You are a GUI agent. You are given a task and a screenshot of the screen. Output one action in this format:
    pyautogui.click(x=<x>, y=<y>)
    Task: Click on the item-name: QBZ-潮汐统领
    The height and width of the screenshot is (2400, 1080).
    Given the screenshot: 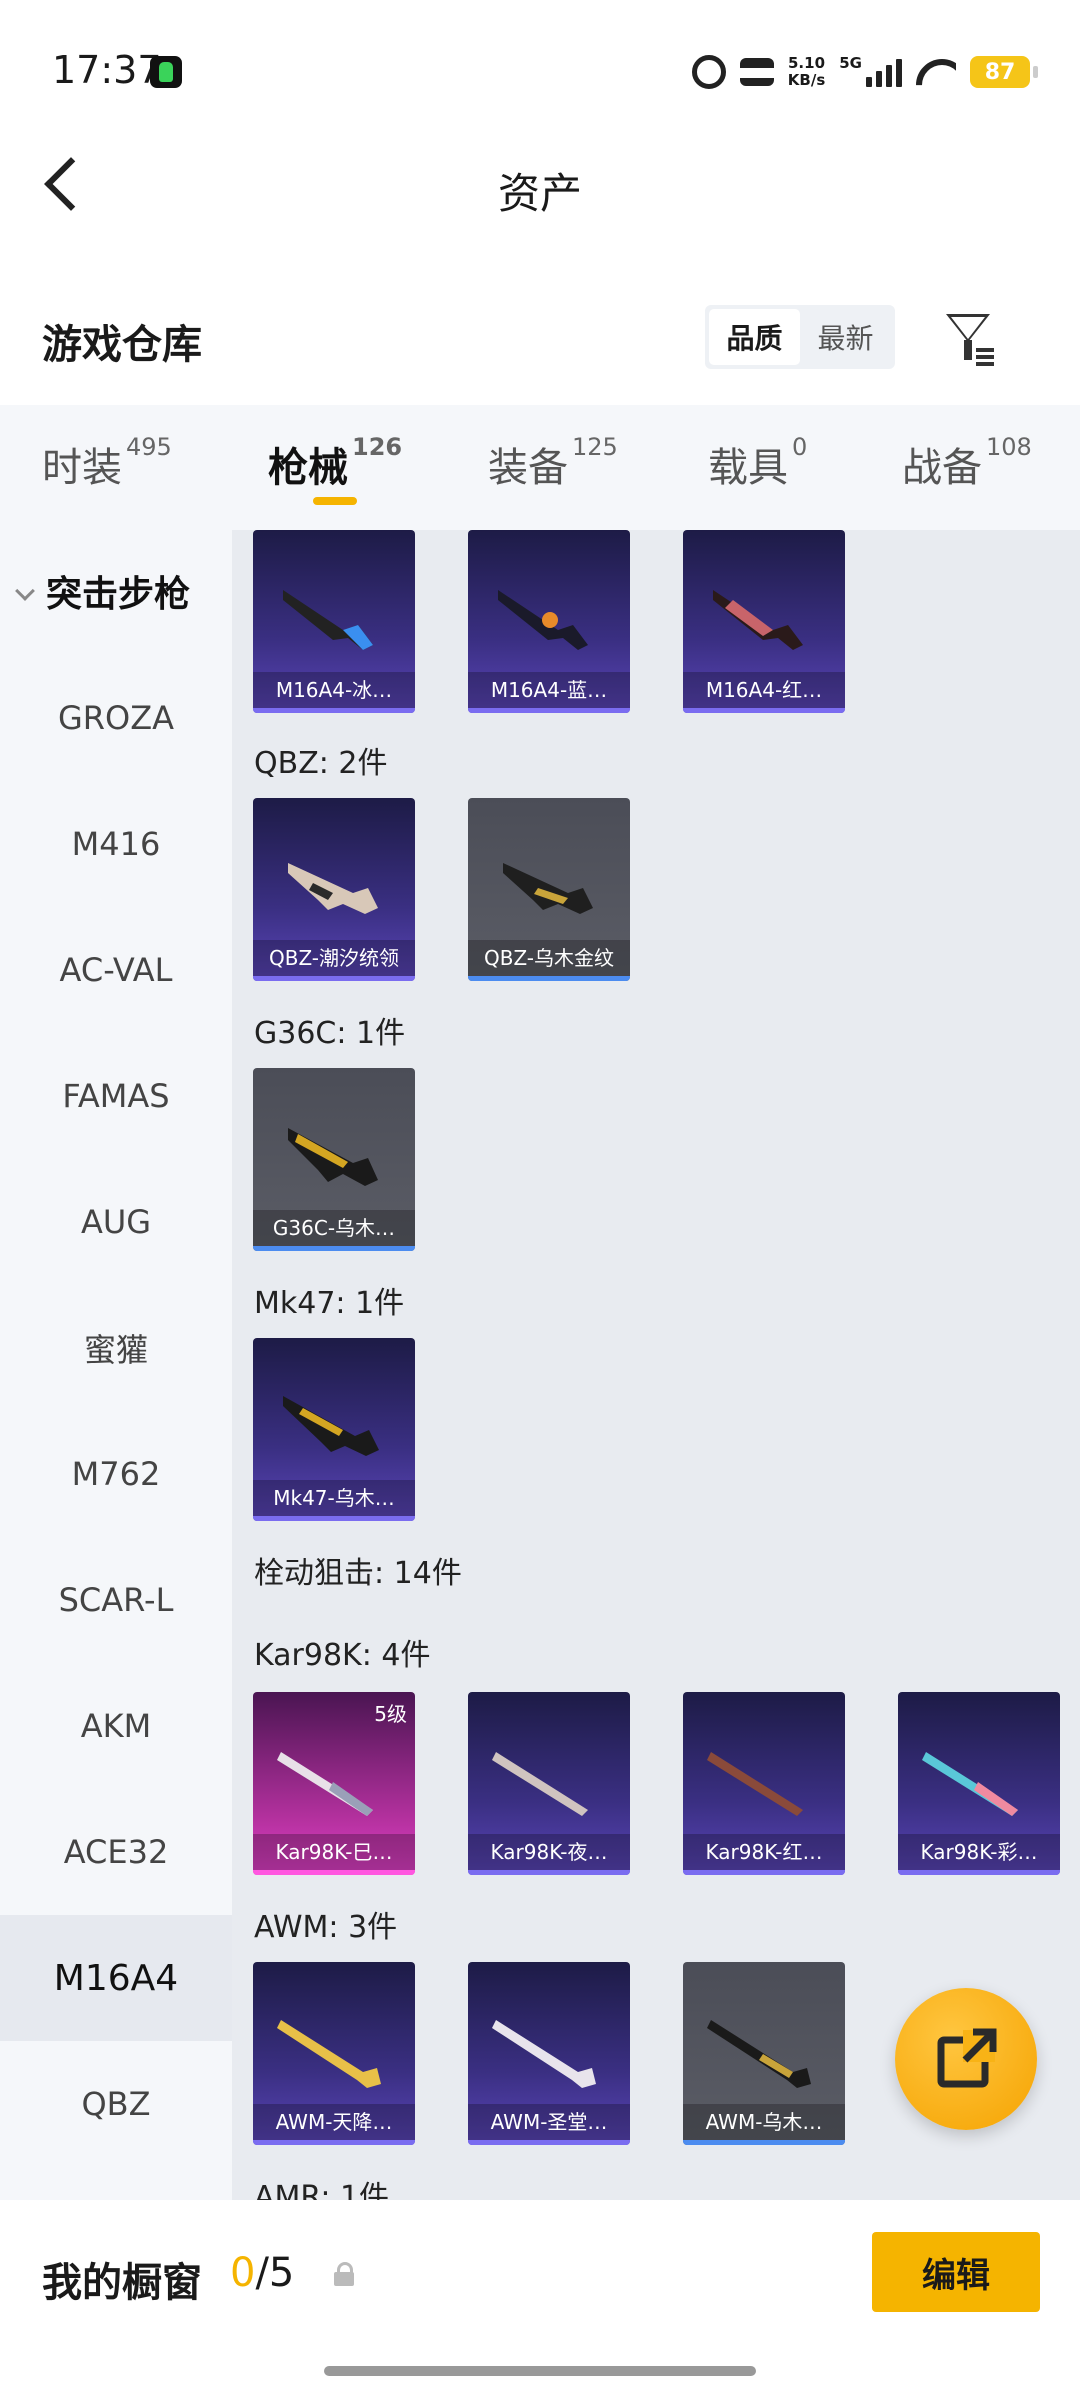 What is the action you would take?
    pyautogui.click(x=334, y=958)
    